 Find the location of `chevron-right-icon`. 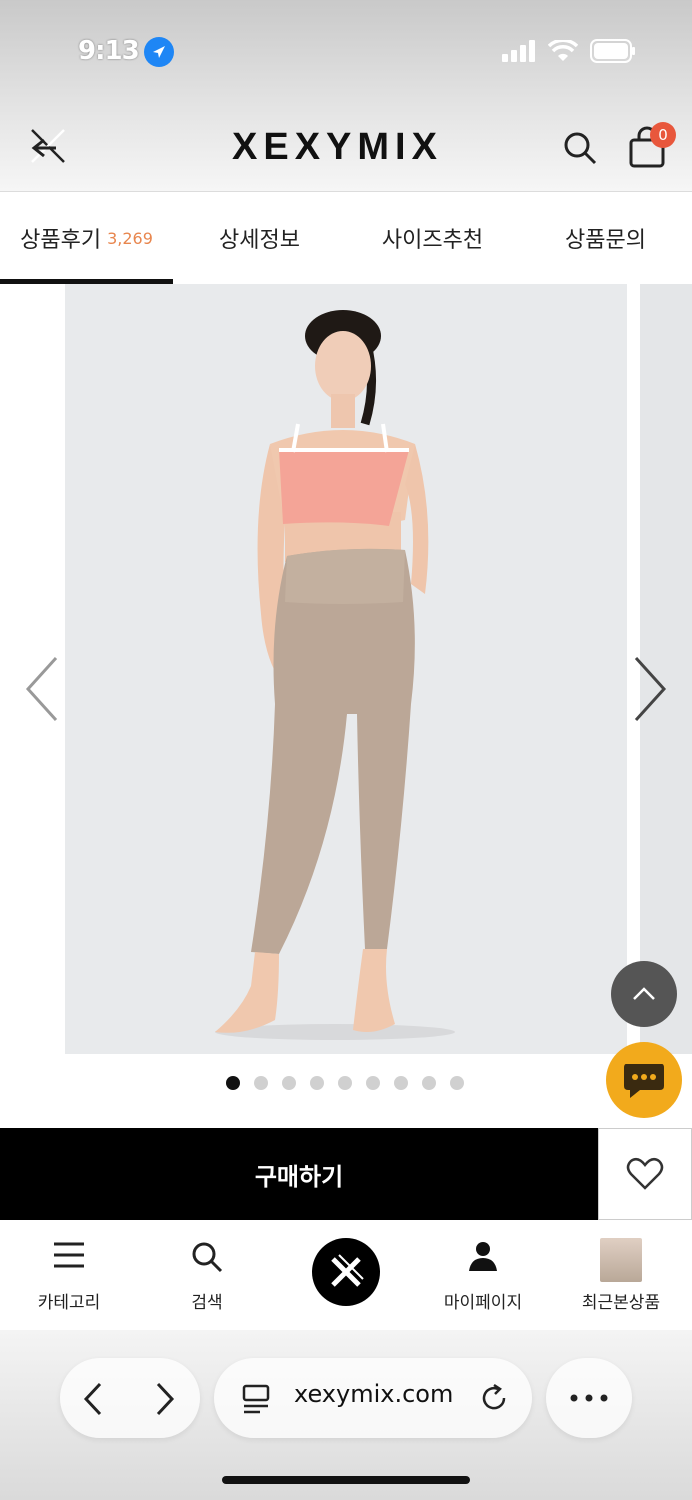

chevron-right-icon is located at coordinates (650, 689).